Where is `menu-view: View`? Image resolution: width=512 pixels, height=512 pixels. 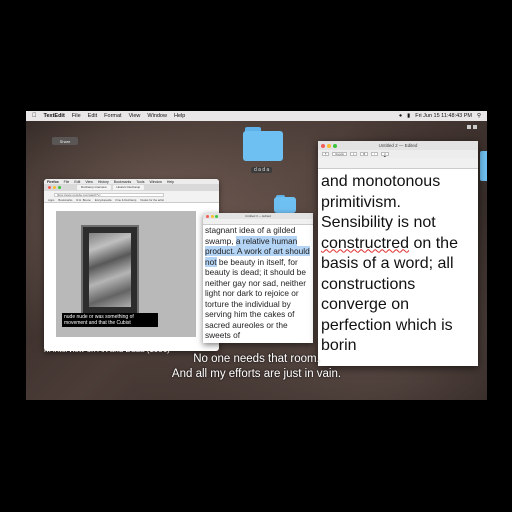 menu-view: View is located at coordinates (135, 116).